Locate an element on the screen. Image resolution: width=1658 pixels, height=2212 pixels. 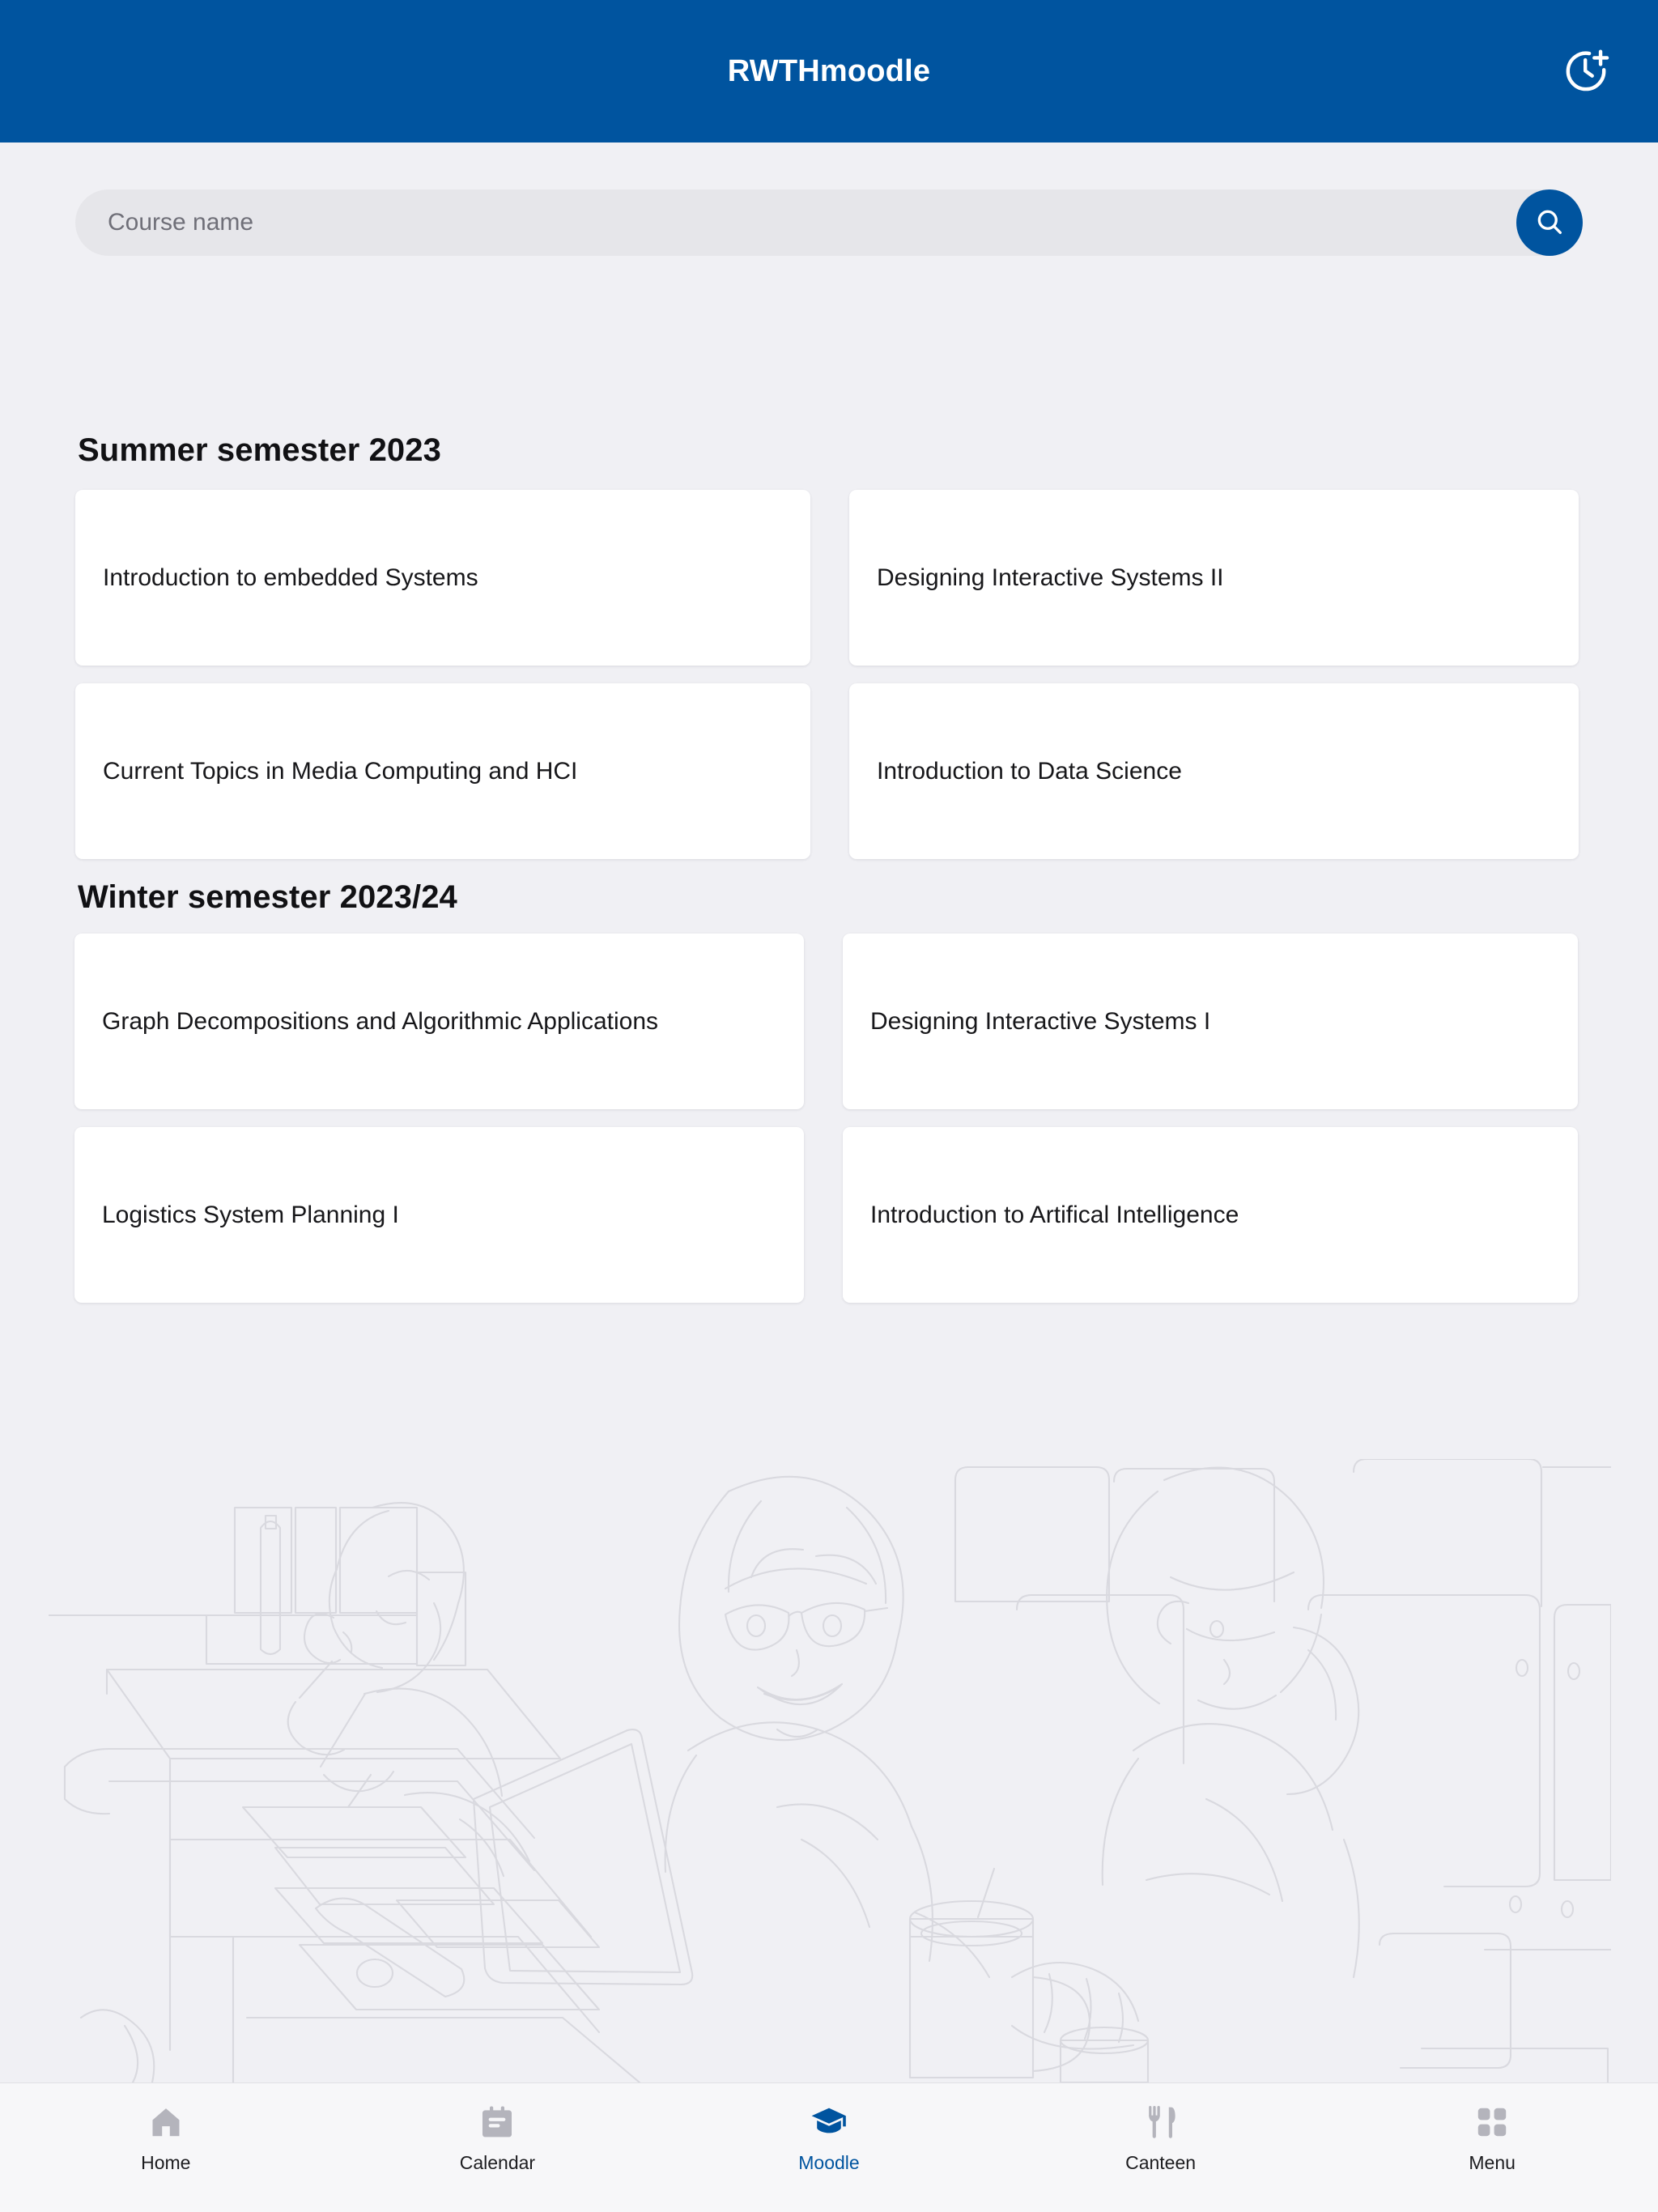
course-card: Introduction to Artifical Intelligence is located at coordinates (1210, 1215).